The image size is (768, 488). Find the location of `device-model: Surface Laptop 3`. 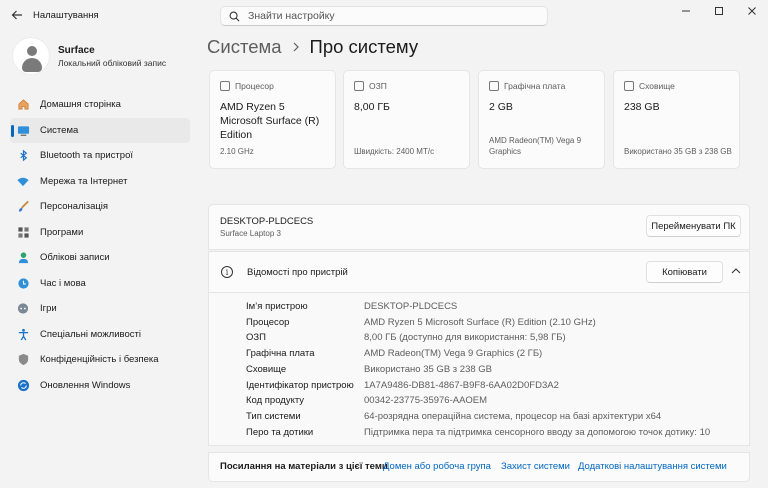

device-model: Surface Laptop 3 is located at coordinates (250, 233).